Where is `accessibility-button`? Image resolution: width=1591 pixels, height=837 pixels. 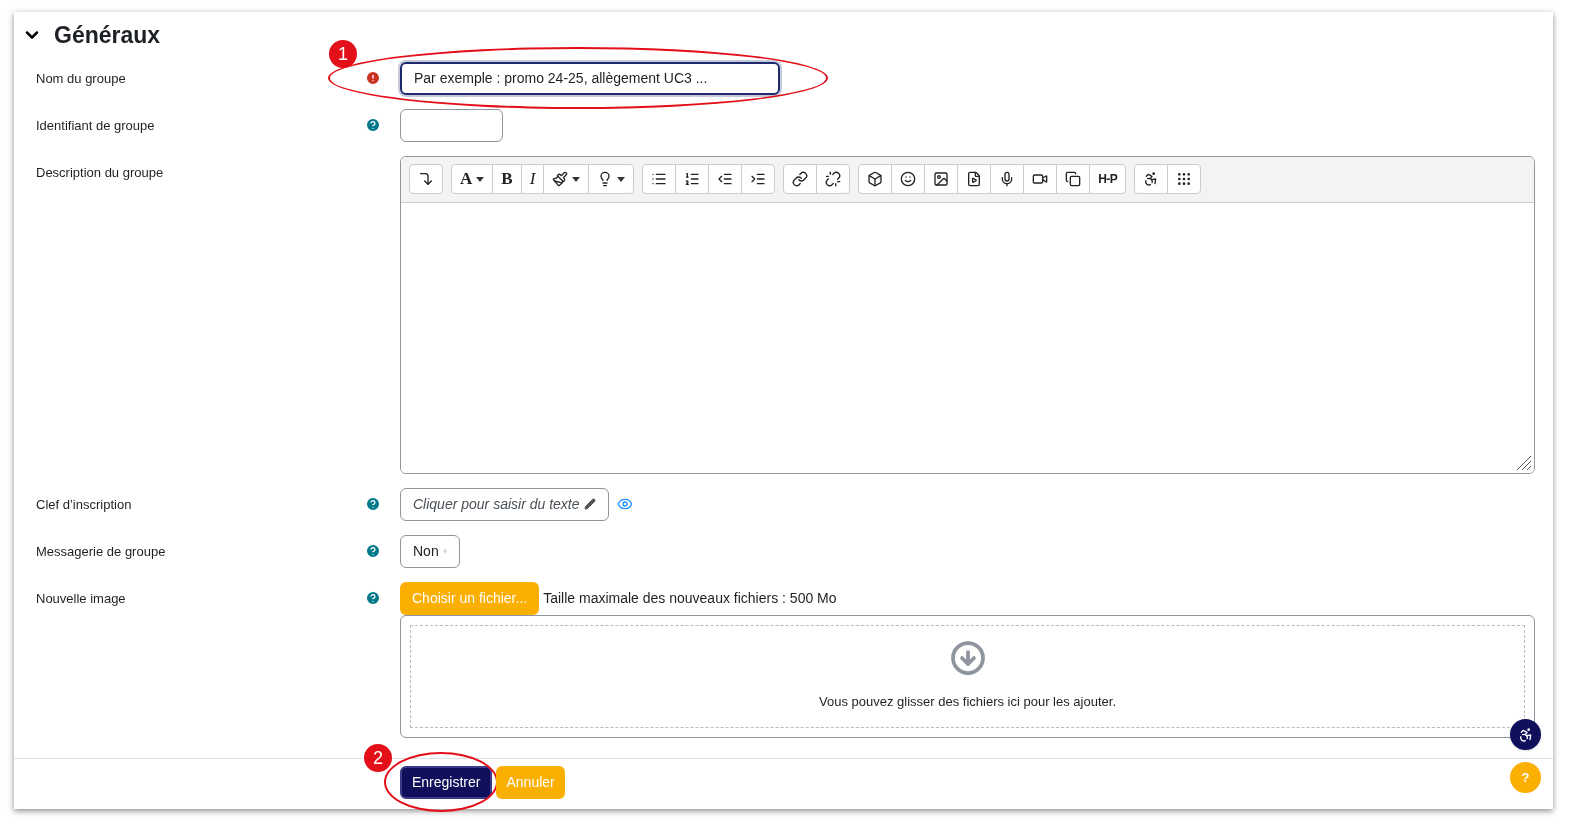 accessibility-button is located at coordinates (1525, 734).